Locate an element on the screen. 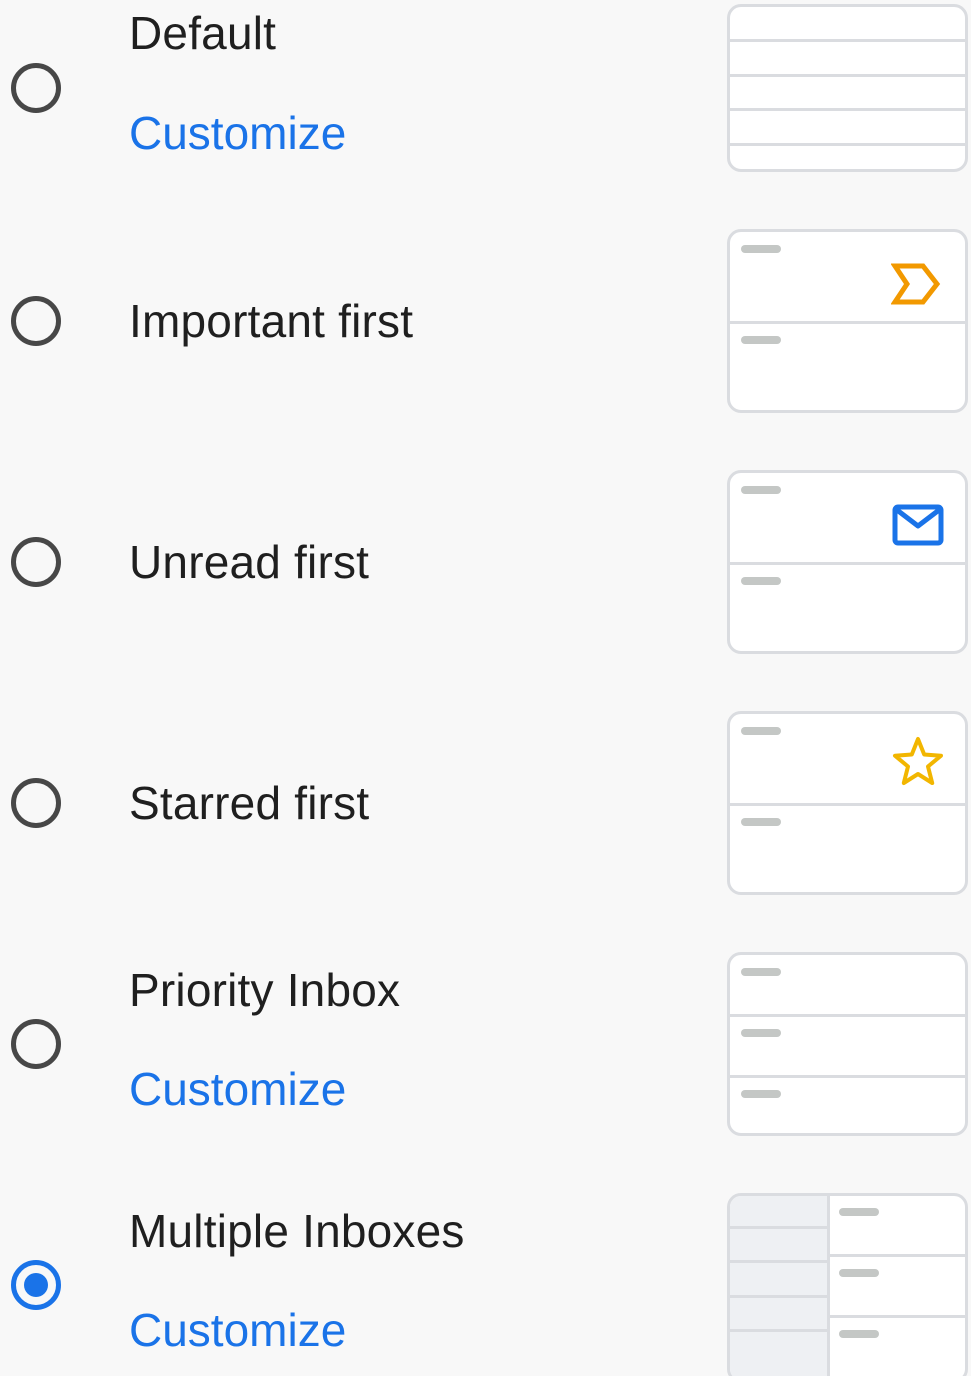  important-marker-icon is located at coordinates (916, 284).